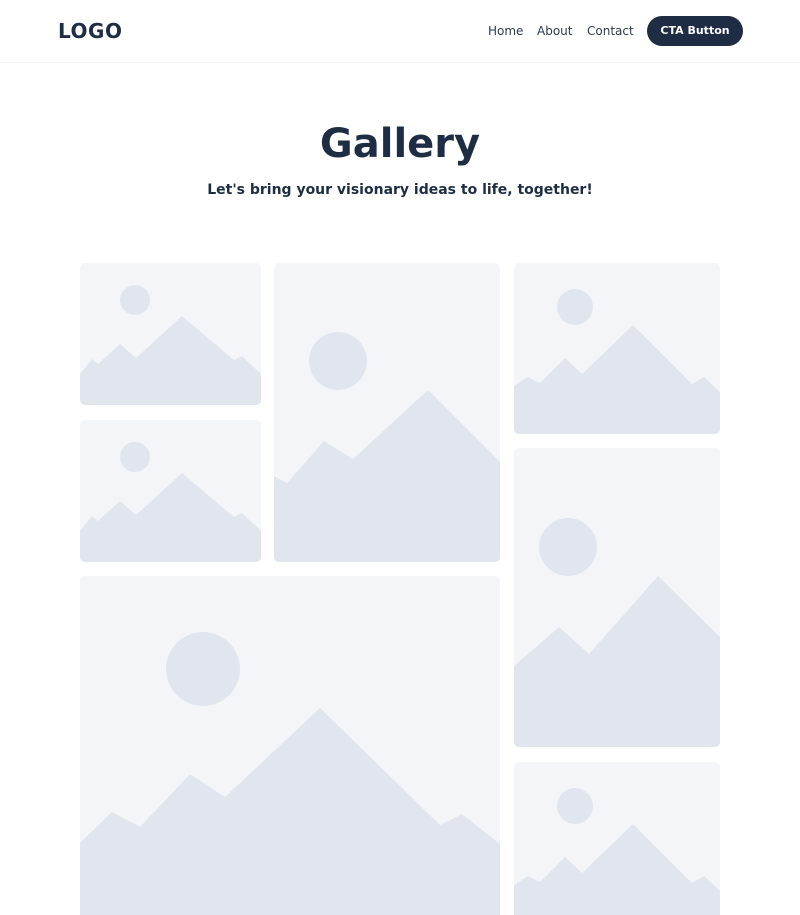 Image resolution: width=800 pixels, height=915 pixels. What do you see at coordinates (554, 31) in the screenshot?
I see `nav-link-about: About` at bounding box center [554, 31].